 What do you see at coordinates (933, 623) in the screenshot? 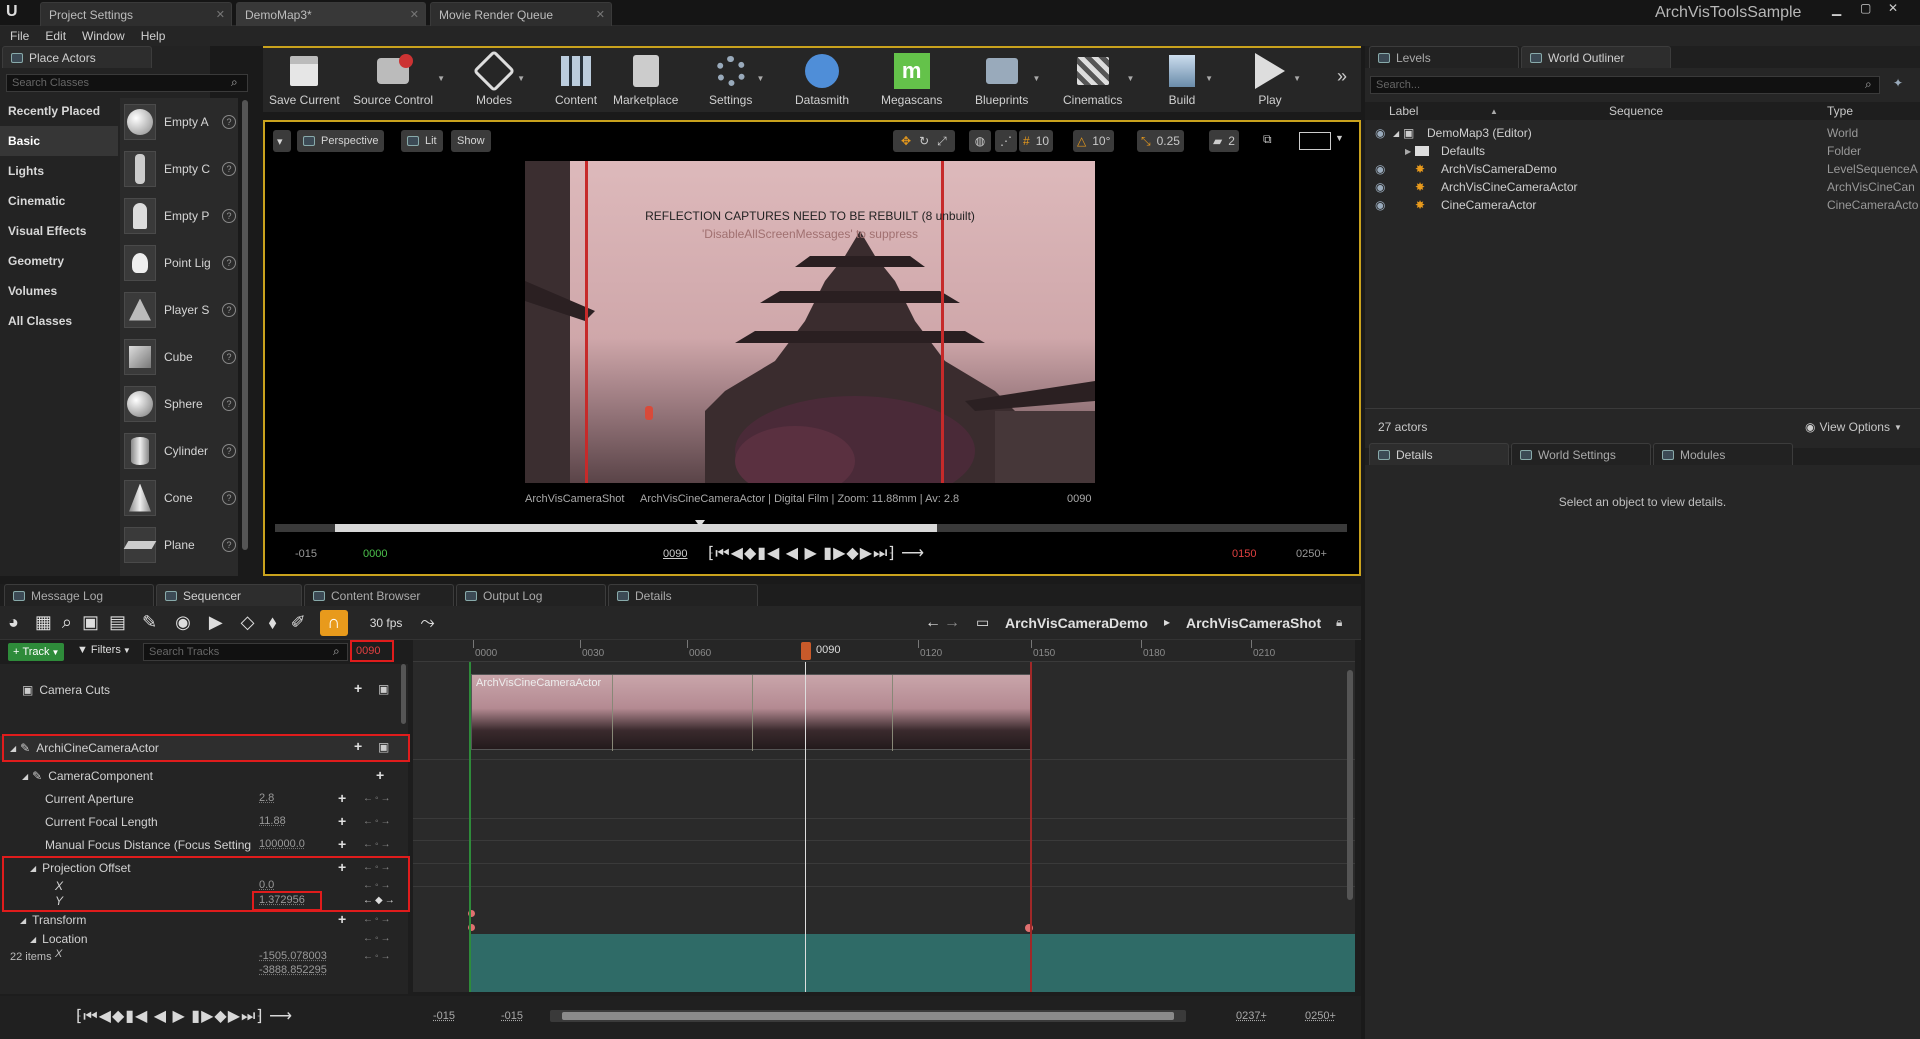
I see `back-arrow-icon: ←` at bounding box center [933, 623].